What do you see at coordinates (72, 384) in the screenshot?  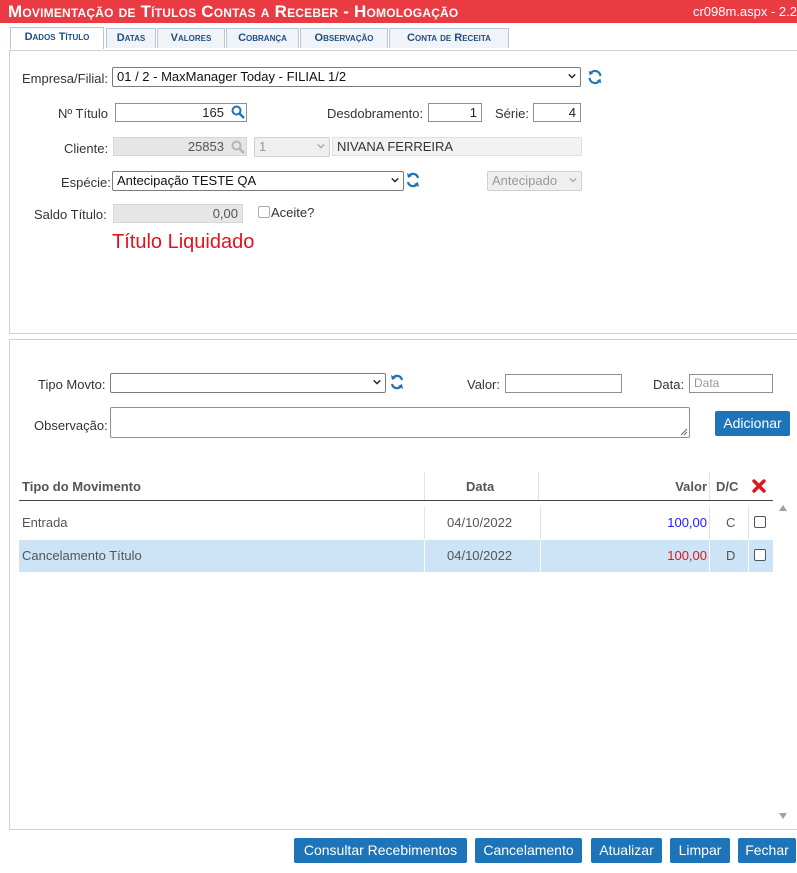 I see `tipo-movto-label: Tipo Movto:` at bounding box center [72, 384].